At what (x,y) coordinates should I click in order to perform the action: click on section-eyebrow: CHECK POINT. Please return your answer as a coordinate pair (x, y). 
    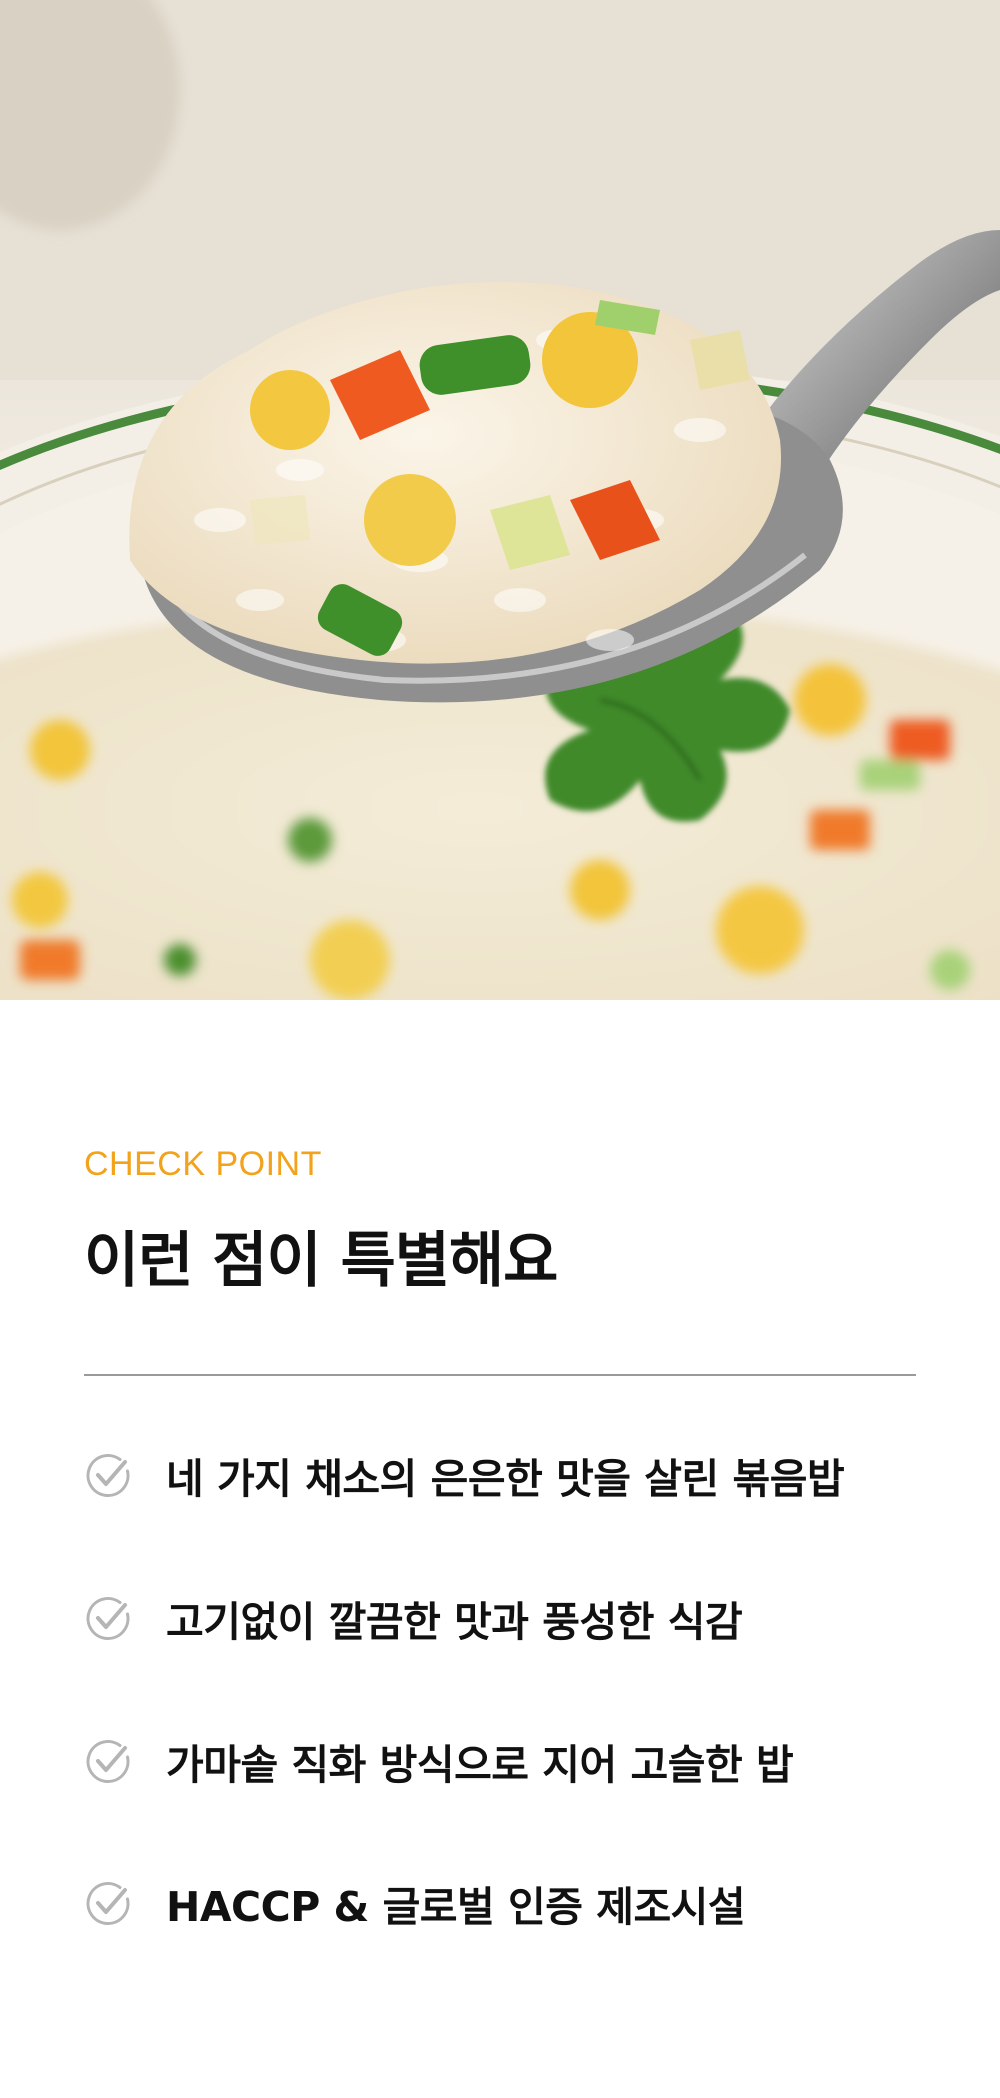
    Looking at the image, I should click on (203, 1164).